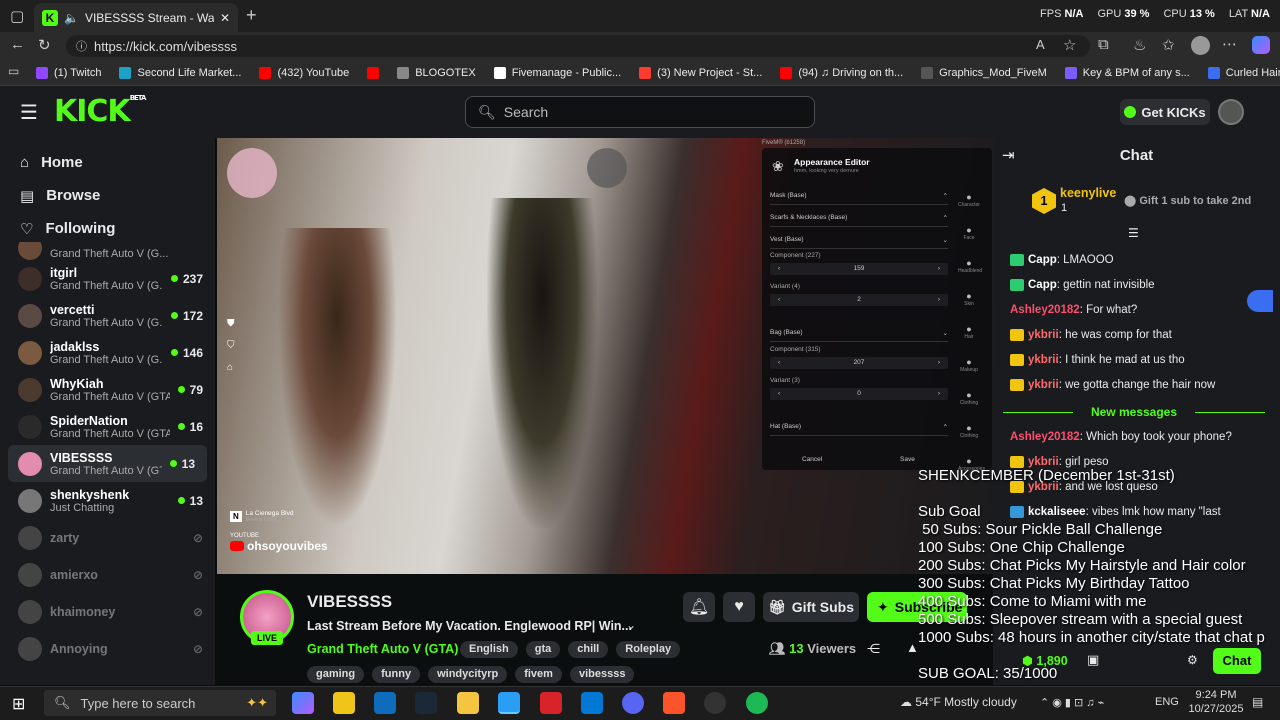 This screenshot has width=1280, height=720. Describe the element at coordinates (251, 15) in the screenshot. I see `new-tab-button: +` at that location.